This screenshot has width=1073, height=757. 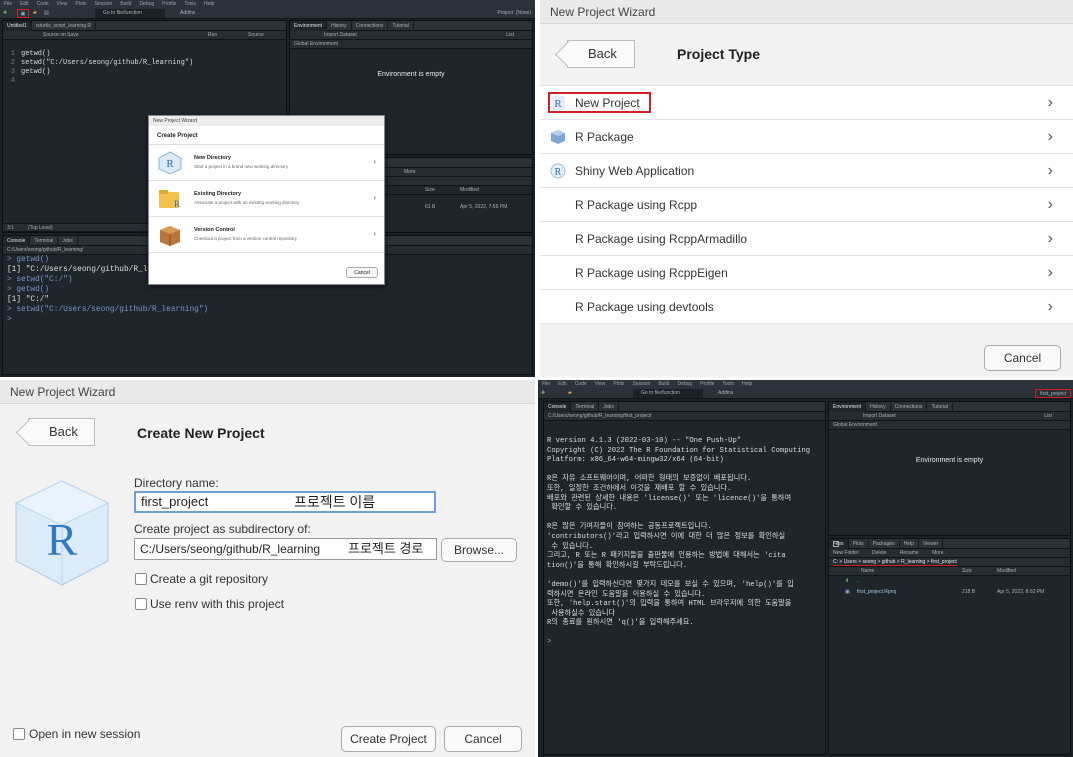 I want to click on row-checkbox, so click(x=836, y=544).